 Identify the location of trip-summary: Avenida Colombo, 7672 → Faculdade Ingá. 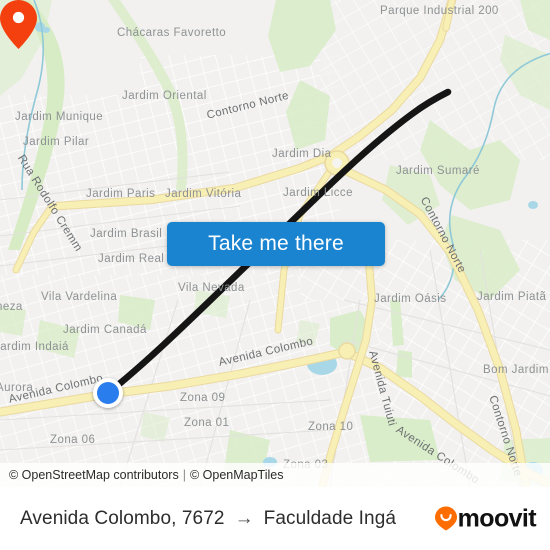
(208, 519).